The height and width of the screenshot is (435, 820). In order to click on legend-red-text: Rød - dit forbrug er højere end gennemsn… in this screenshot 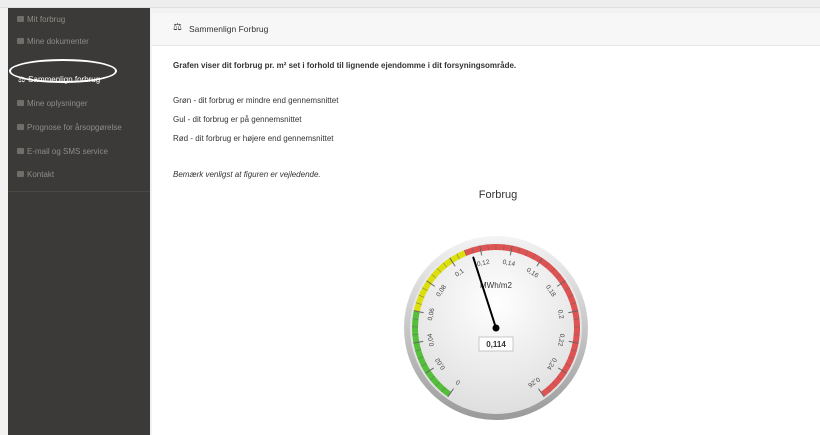, I will do `click(253, 138)`.